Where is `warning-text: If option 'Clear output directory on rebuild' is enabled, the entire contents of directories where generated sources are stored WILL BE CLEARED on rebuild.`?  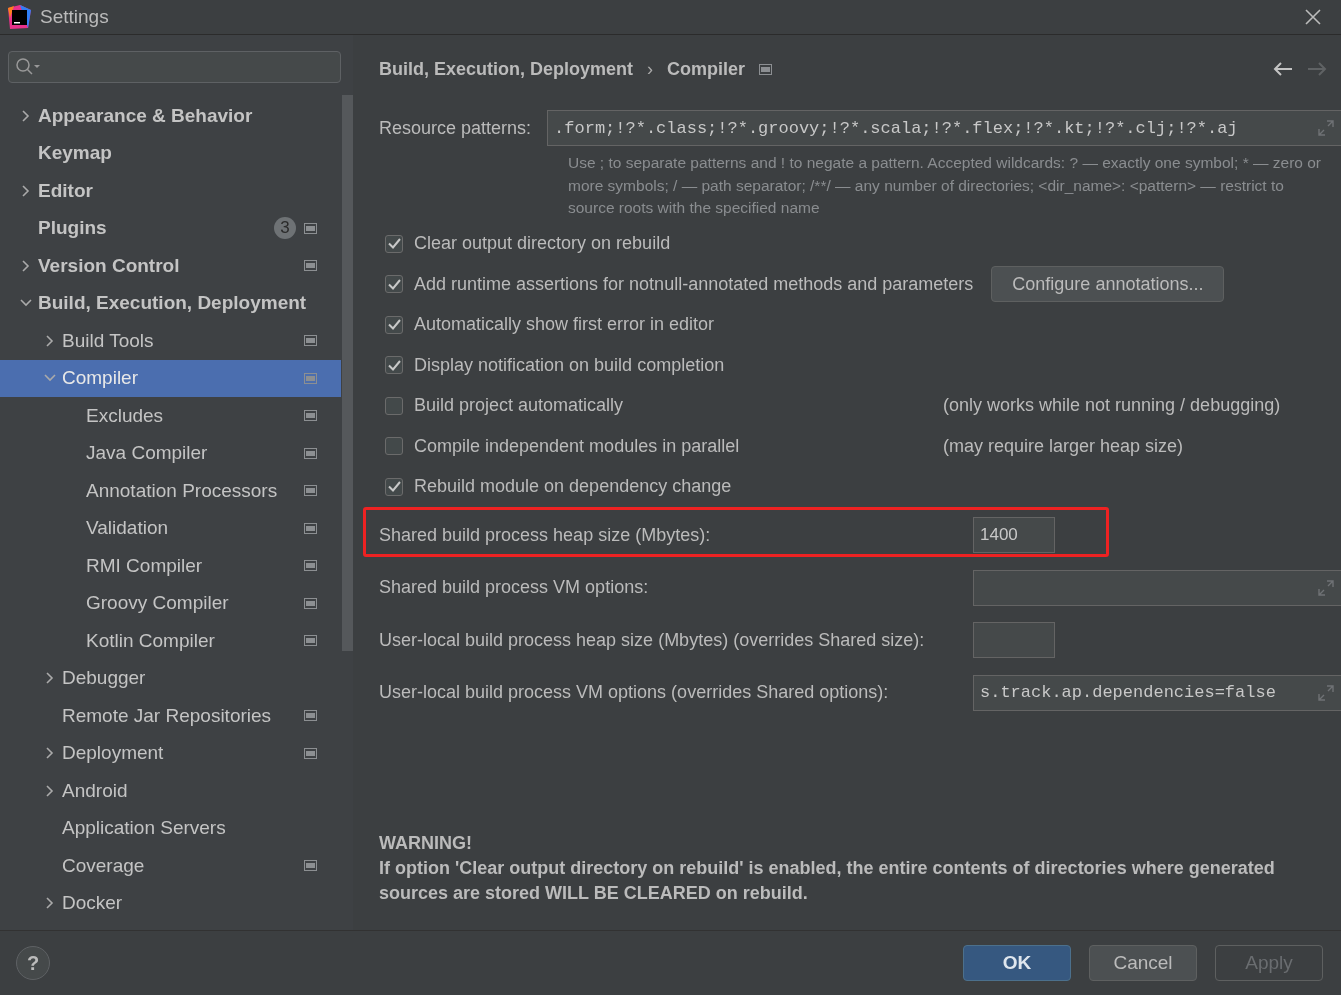 warning-text: If option 'Clear output directory on rebuild' is enabled, the entire contents of directories where generated sources are stored WILL BE CLEARED on rebuild. is located at coordinates (827, 881).